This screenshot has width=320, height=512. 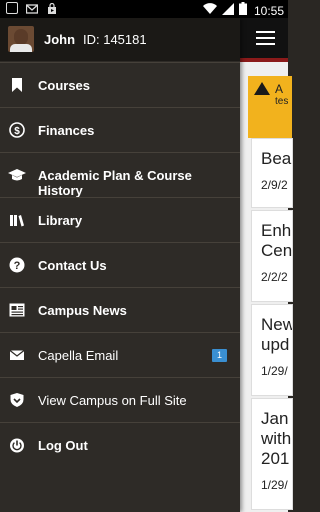 I want to click on menu-item-capella-email: Capella Email 1, so click(x=120, y=354).